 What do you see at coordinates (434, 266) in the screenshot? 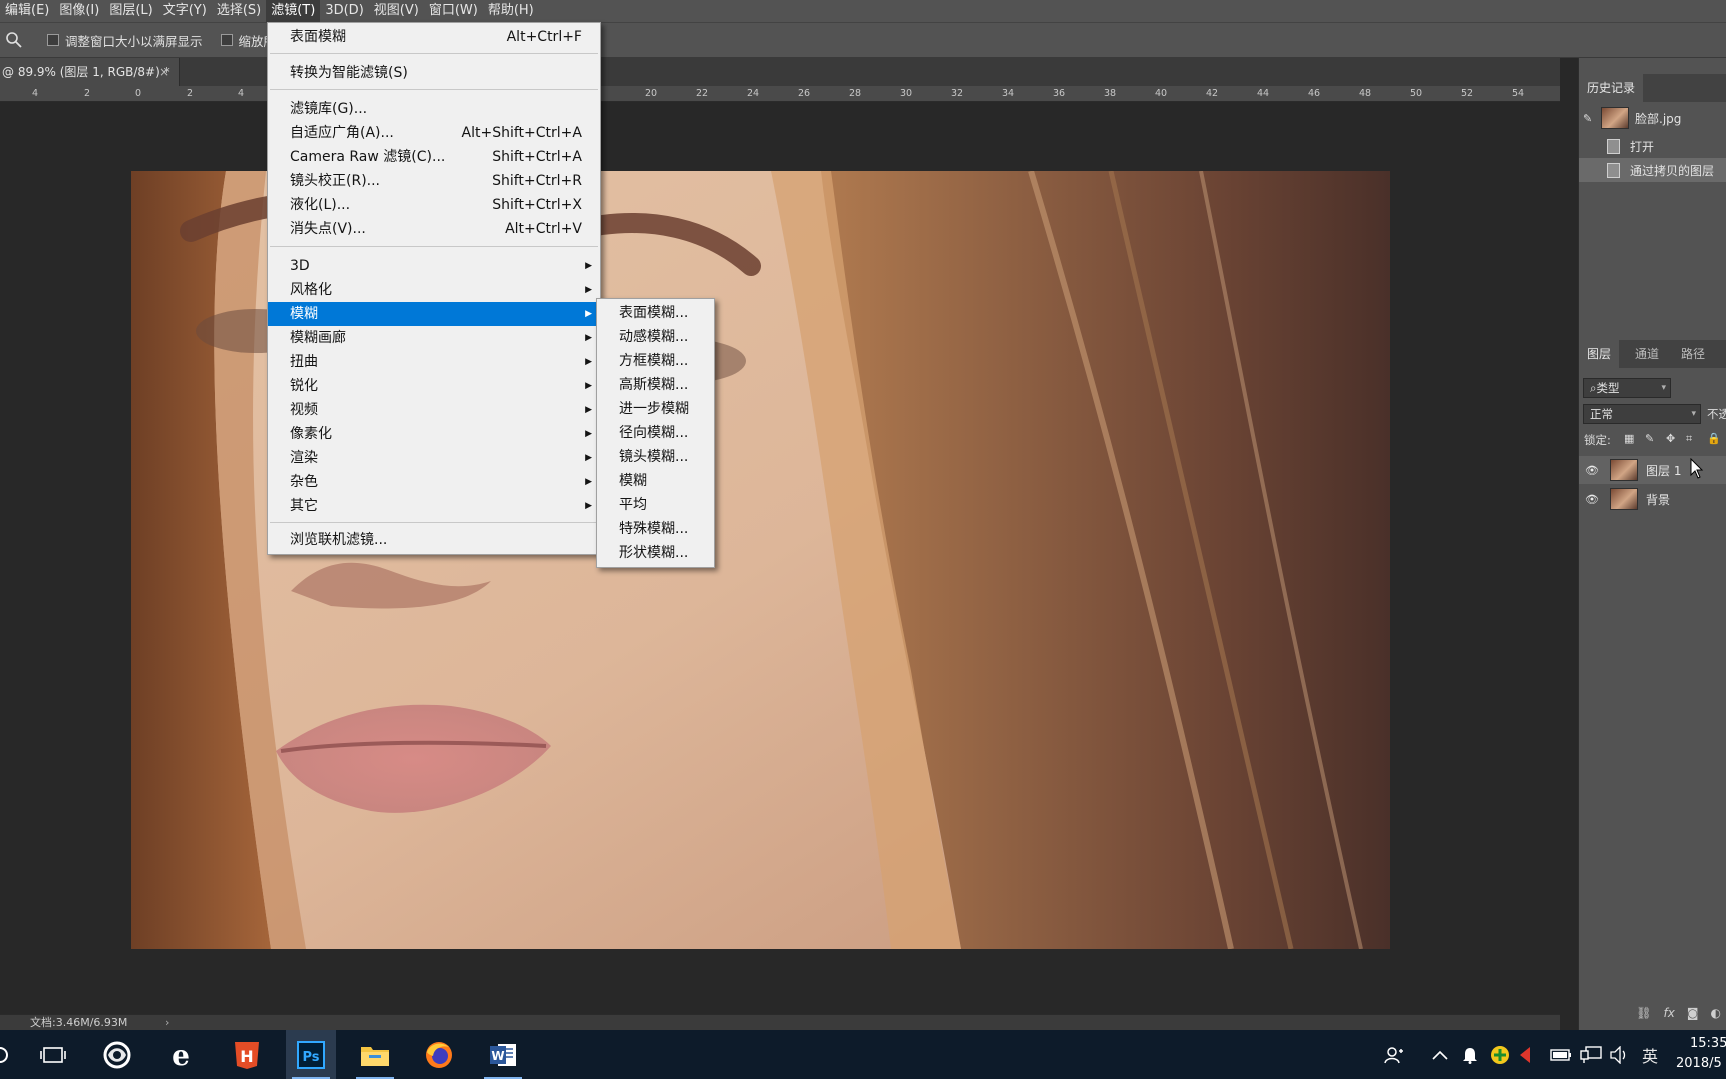
I see `menu-item-3d: 3D ▶` at bounding box center [434, 266].